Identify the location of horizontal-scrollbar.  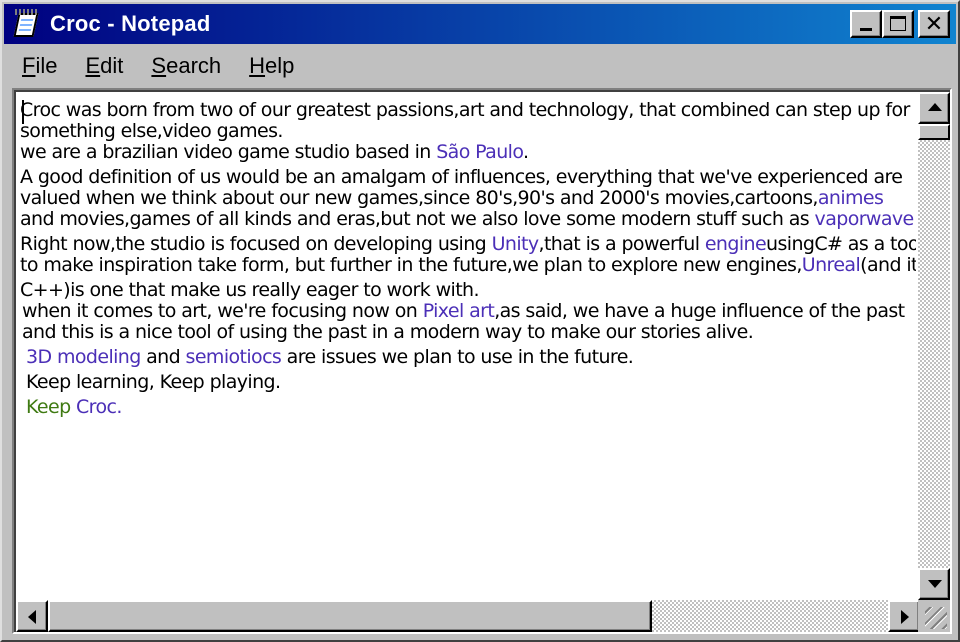
(468, 616).